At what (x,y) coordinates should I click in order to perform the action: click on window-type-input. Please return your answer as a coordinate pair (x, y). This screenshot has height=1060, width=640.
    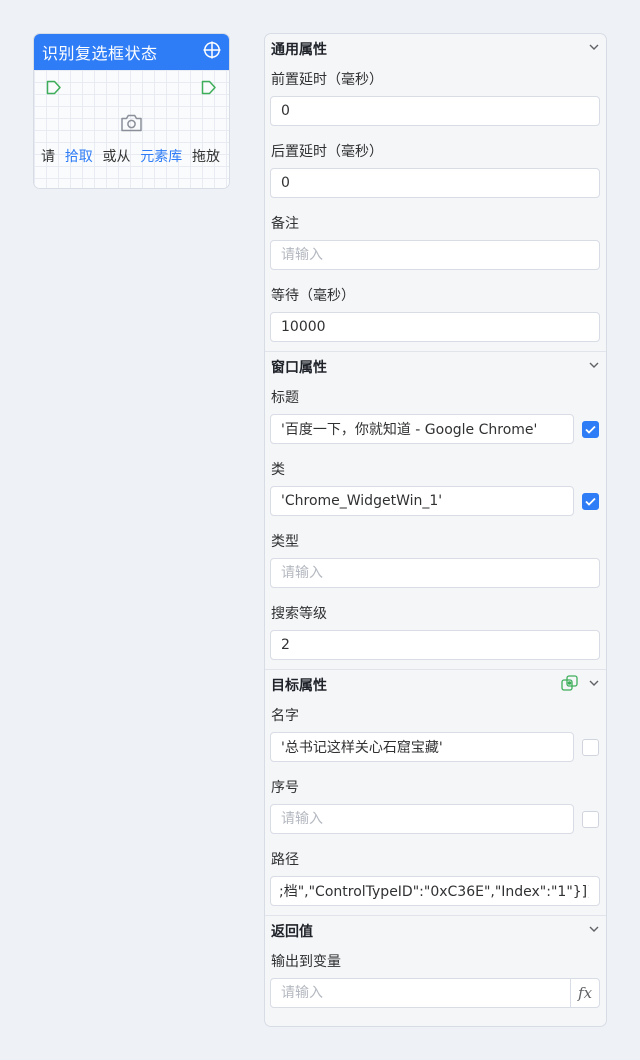
    Looking at the image, I should click on (435, 573).